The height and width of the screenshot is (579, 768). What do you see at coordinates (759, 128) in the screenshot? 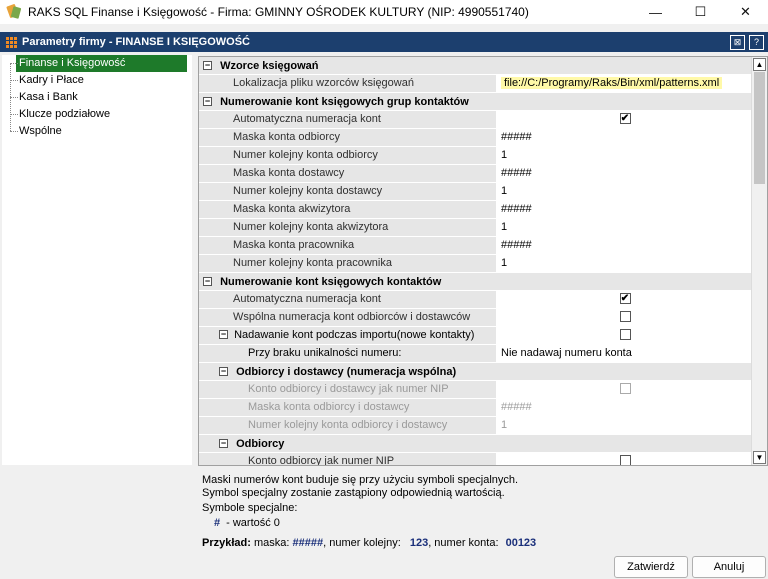
I see `scroll-thumb` at bounding box center [759, 128].